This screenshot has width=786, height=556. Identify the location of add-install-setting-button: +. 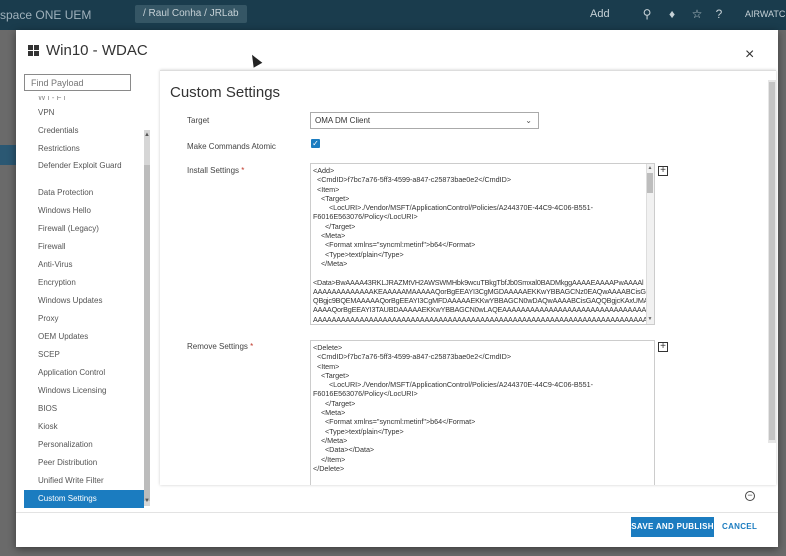
(663, 171).